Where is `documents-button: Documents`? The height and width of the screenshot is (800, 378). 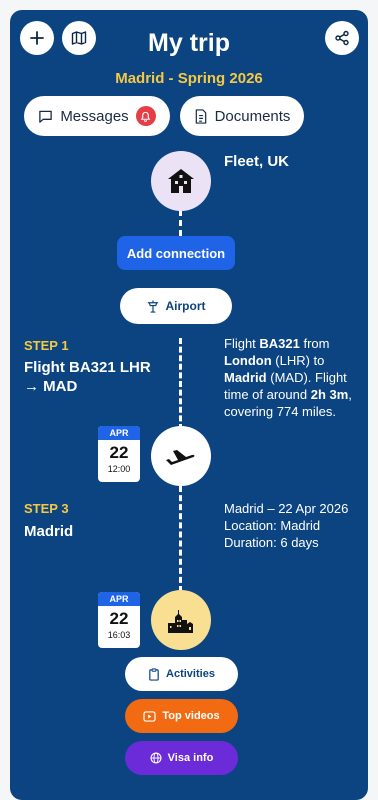
documents-button: Documents is located at coordinates (242, 116).